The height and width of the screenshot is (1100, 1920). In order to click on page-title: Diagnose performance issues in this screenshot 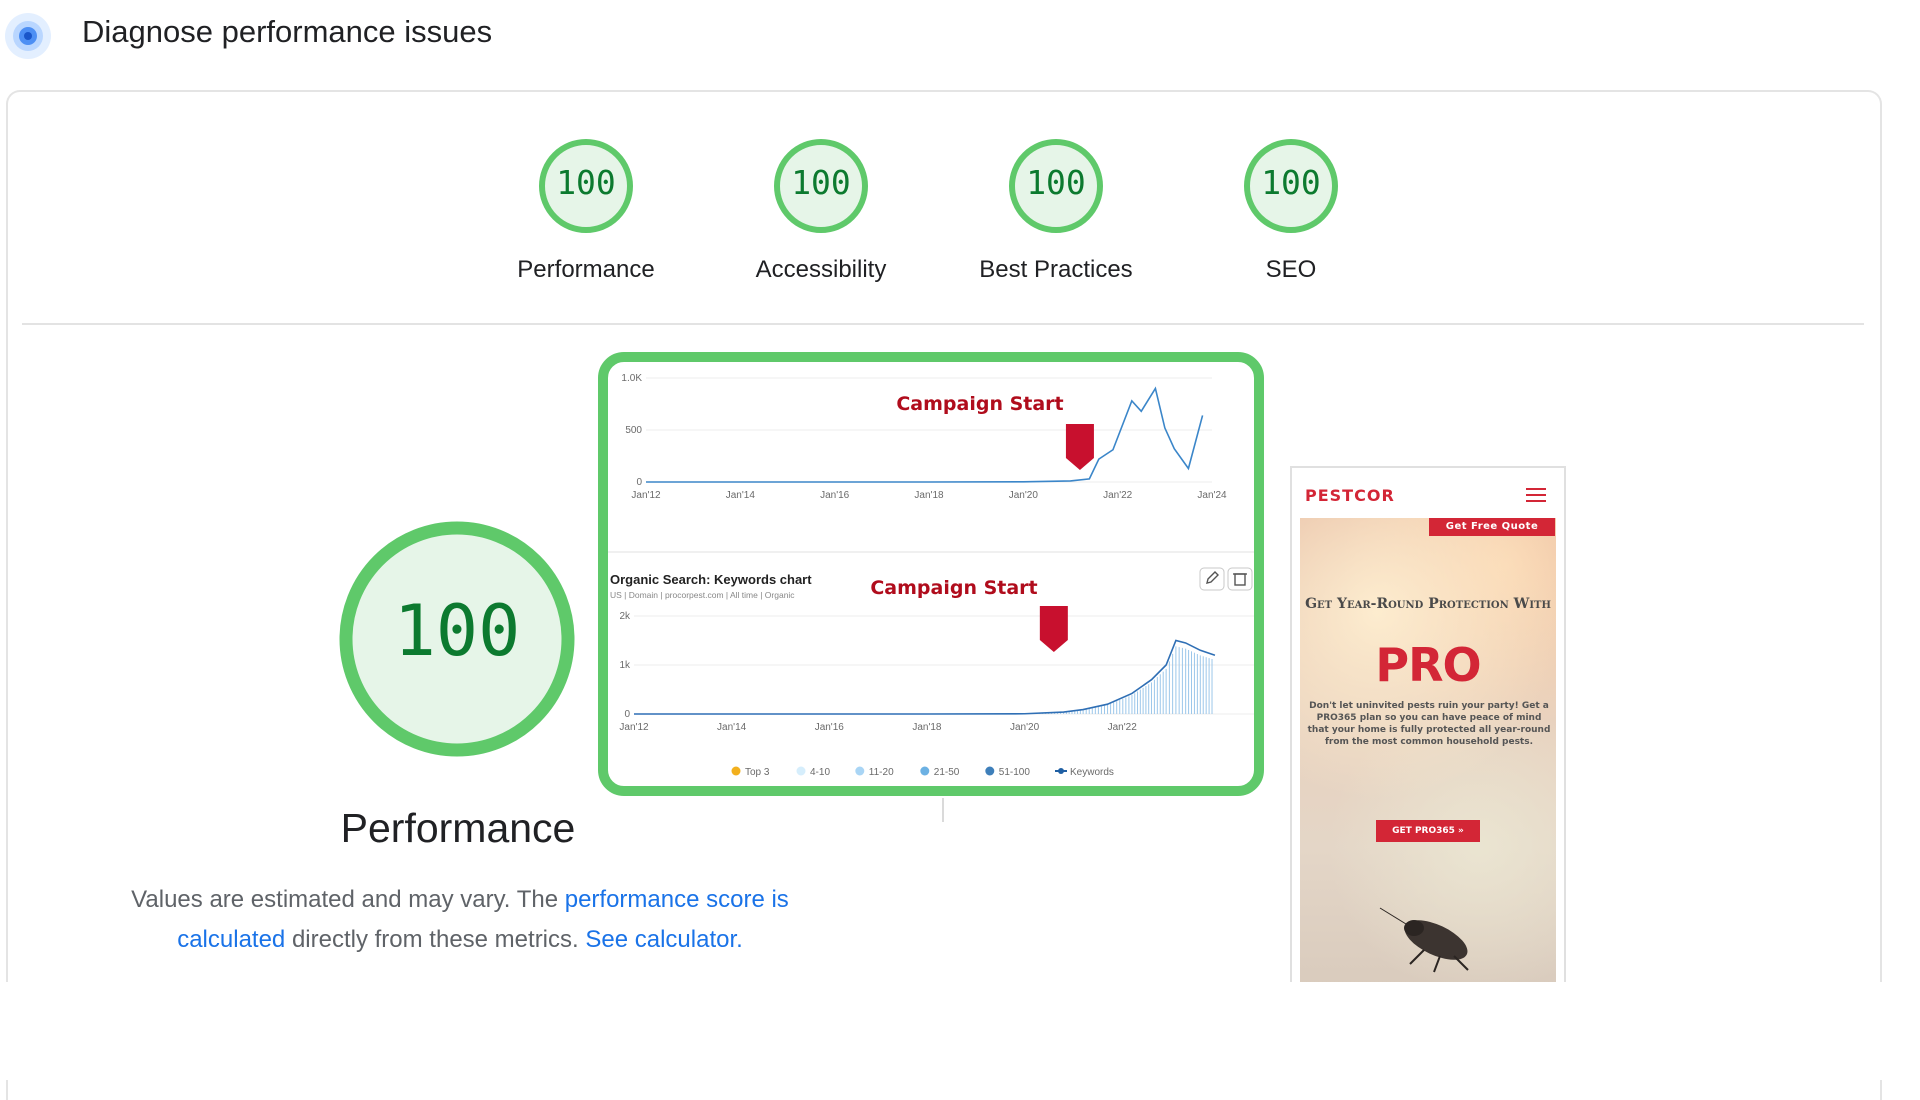, I will do `click(287, 31)`.